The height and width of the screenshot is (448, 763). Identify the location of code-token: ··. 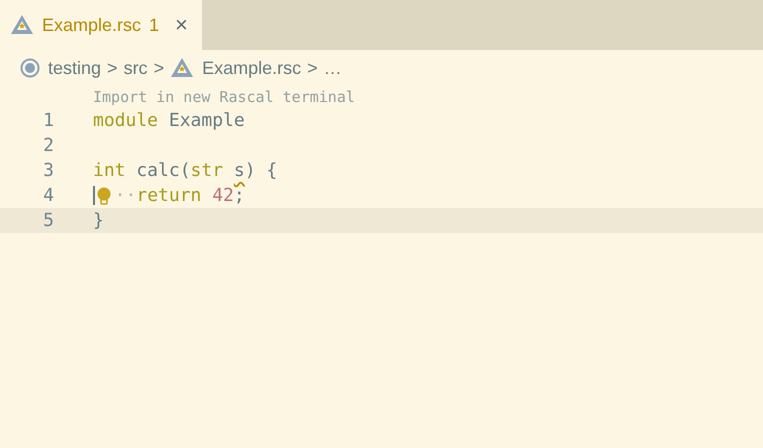
(125, 196).